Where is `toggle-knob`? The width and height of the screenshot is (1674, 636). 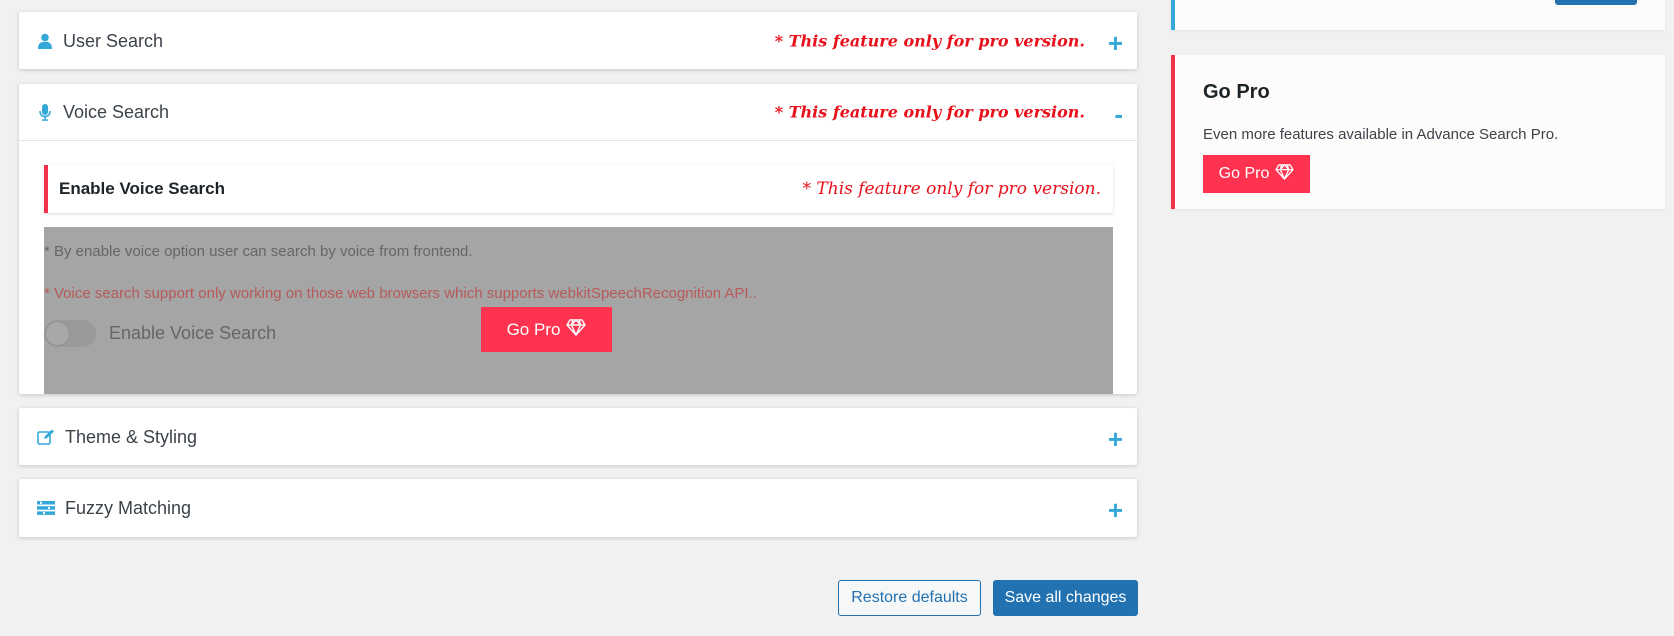 toggle-knob is located at coordinates (57, 333).